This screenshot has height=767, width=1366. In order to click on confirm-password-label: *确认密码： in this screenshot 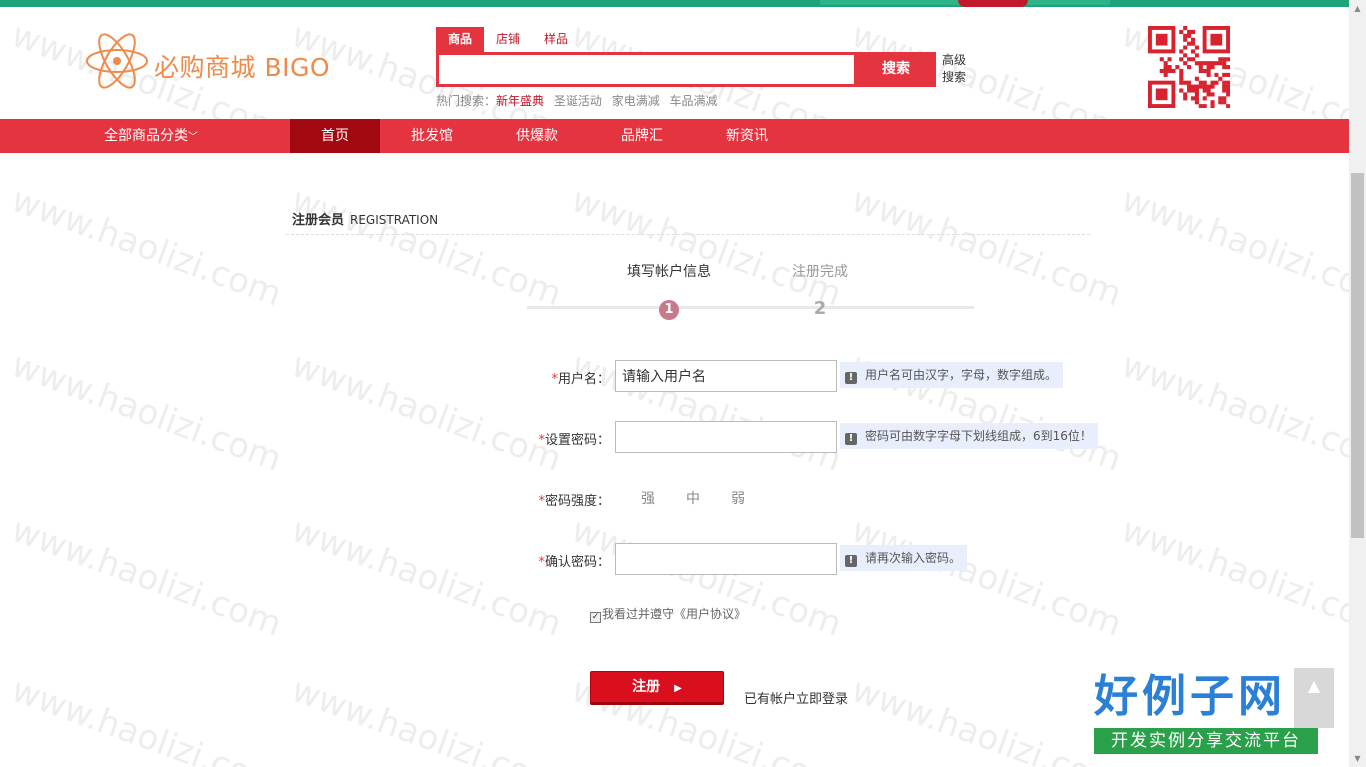, I will do `click(574, 562)`.